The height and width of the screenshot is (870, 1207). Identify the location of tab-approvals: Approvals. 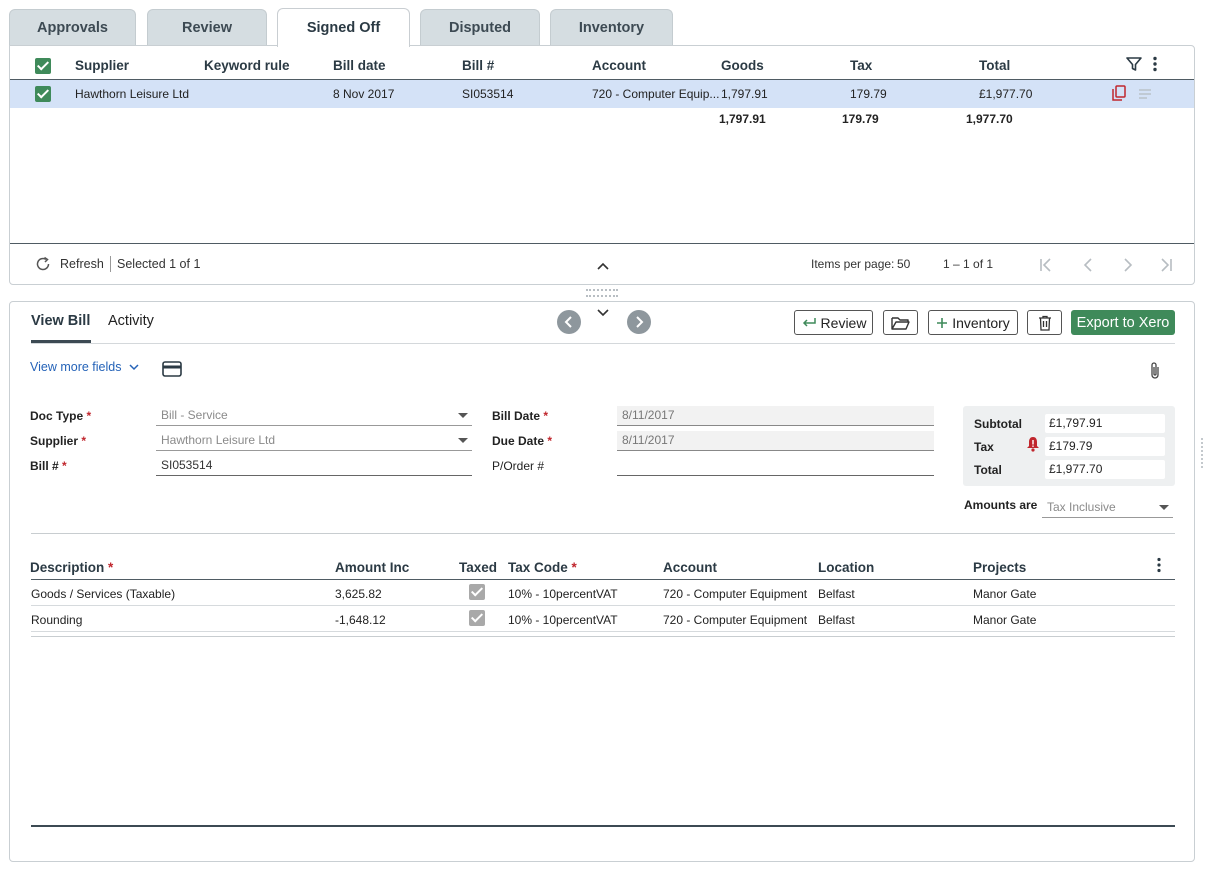
(72, 27).